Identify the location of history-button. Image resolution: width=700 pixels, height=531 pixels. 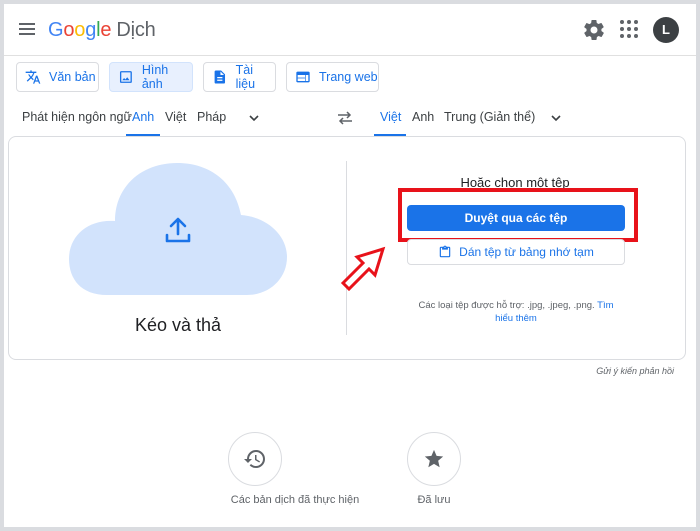
(255, 459).